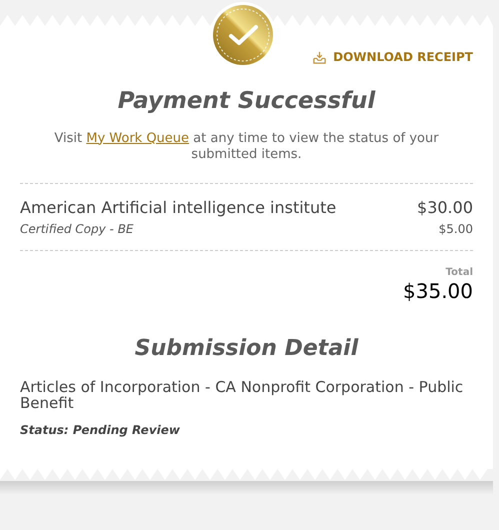 The image size is (499, 530). I want to click on work-queue-link: My Work Queue, so click(138, 138).